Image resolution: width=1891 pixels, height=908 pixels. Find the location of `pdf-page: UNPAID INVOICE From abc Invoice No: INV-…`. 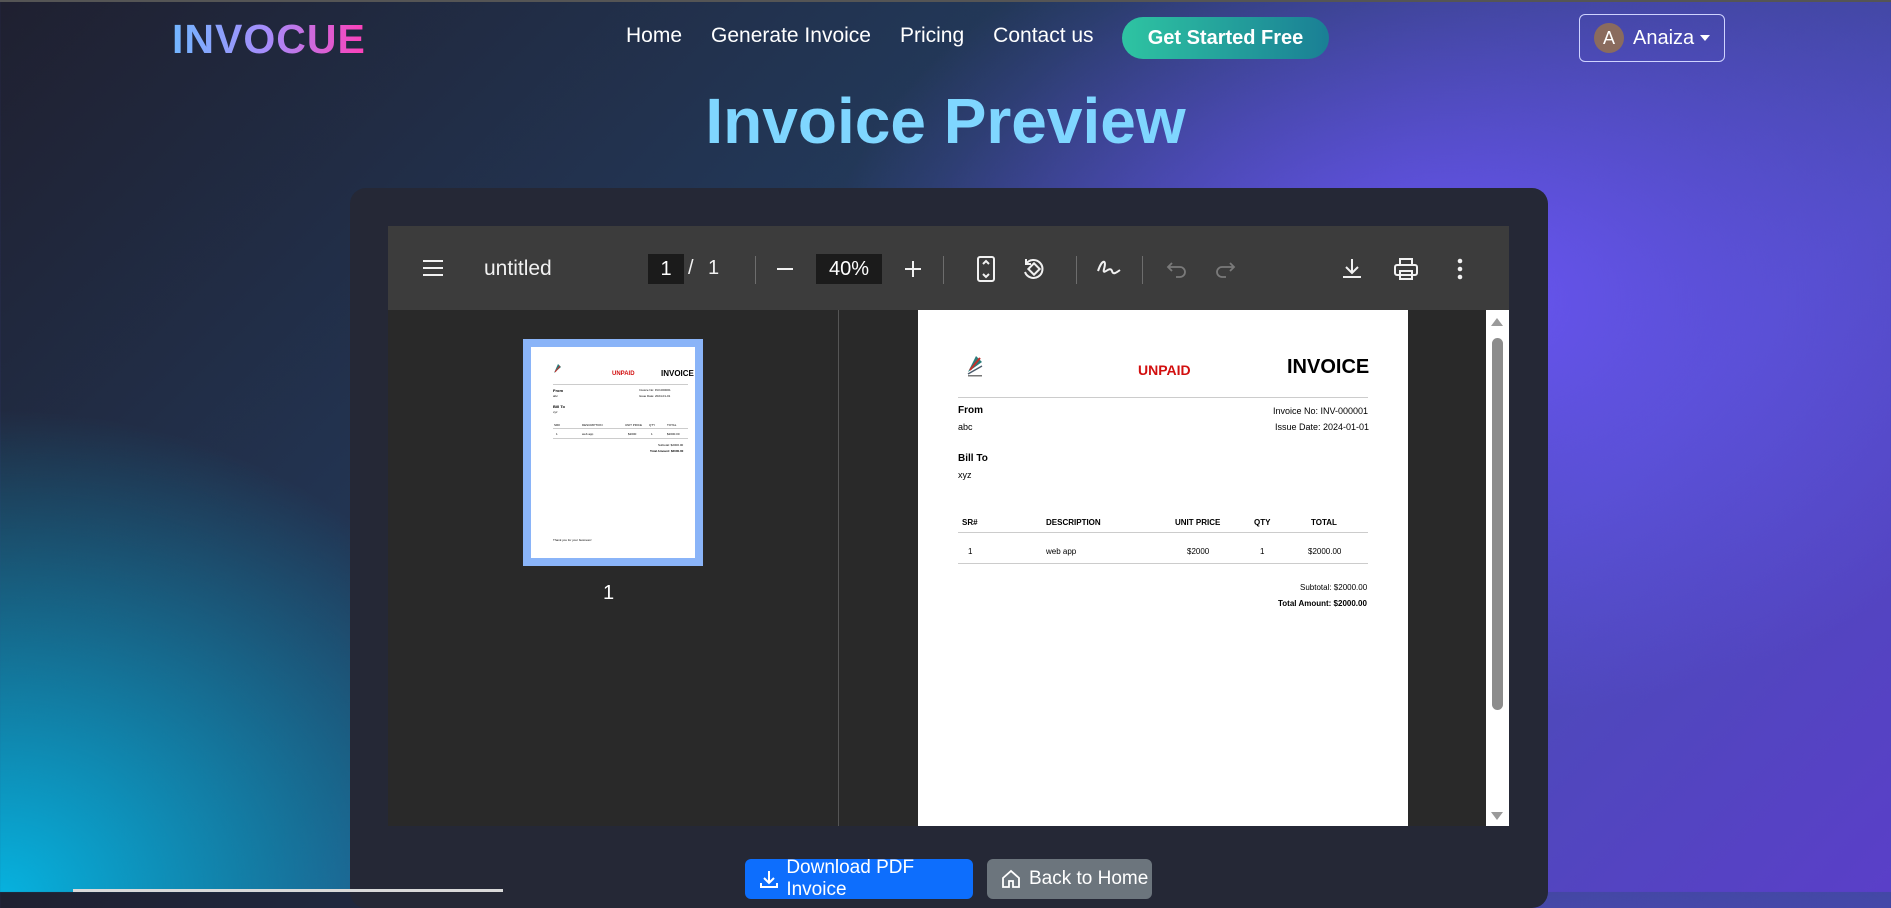

pdf-page: UNPAID INVOICE From abc Invoice No: INV-… is located at coordinates (1163, 568).